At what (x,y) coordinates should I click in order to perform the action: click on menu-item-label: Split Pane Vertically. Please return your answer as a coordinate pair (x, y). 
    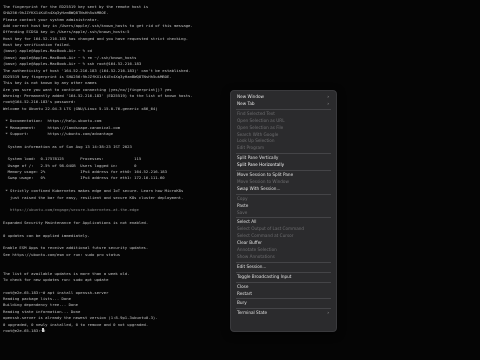
    Looking at the image, I should click on (258, 158).